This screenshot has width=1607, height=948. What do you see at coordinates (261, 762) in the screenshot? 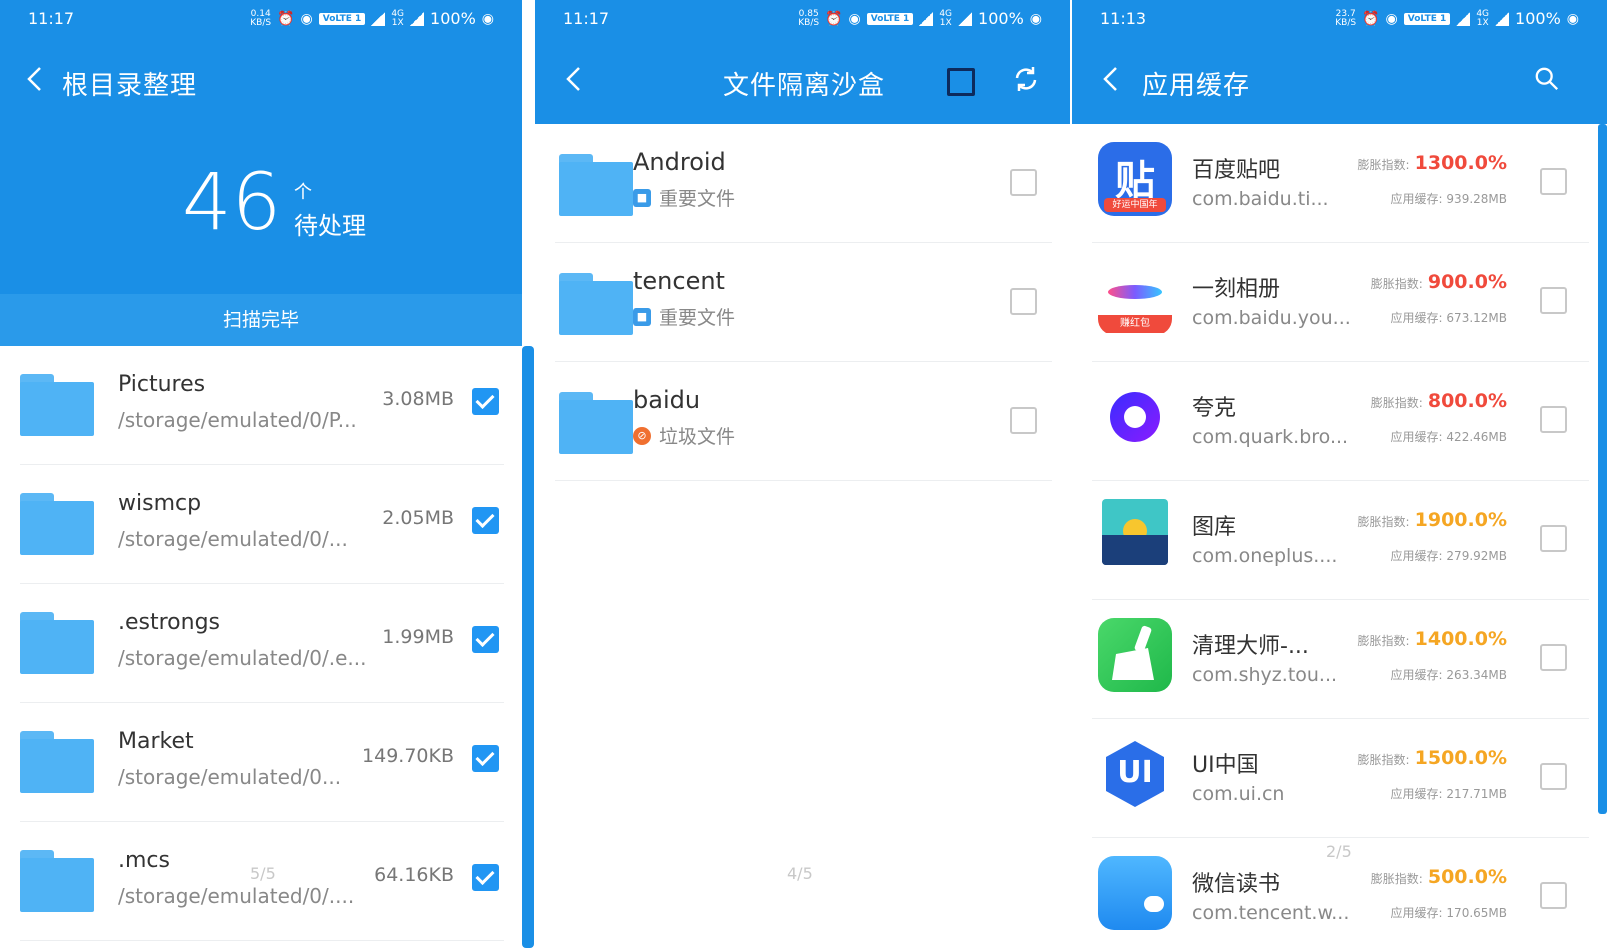
I see `list-item: Market /storage/emulated/0... 149.70KB` at bounding box center [261, 762].